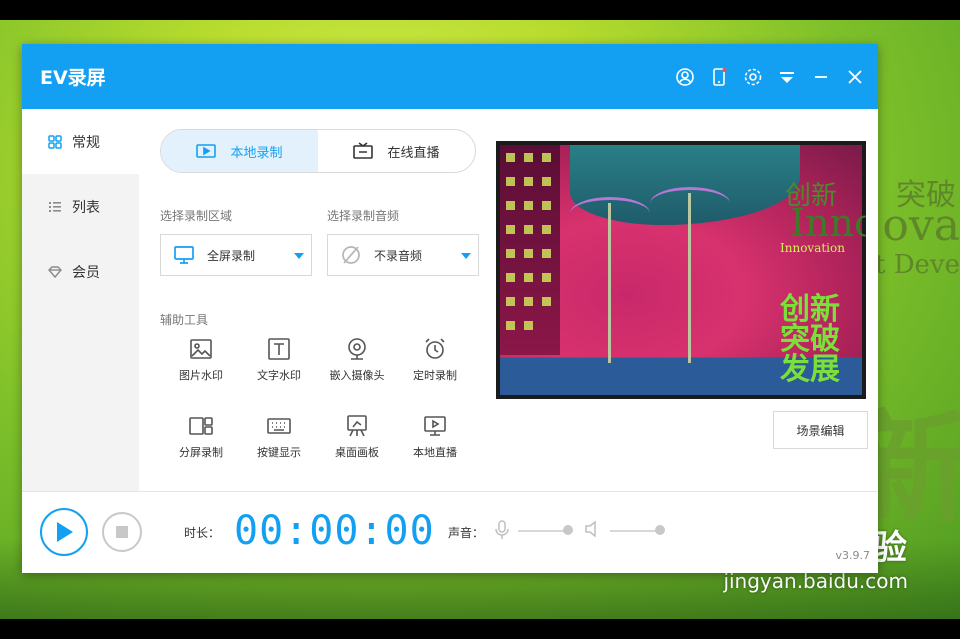 This screenshot has height=639, width=960. Describe the element at coordinates (357, 349) in the screenshot. I see `webcam-icon` at that location.